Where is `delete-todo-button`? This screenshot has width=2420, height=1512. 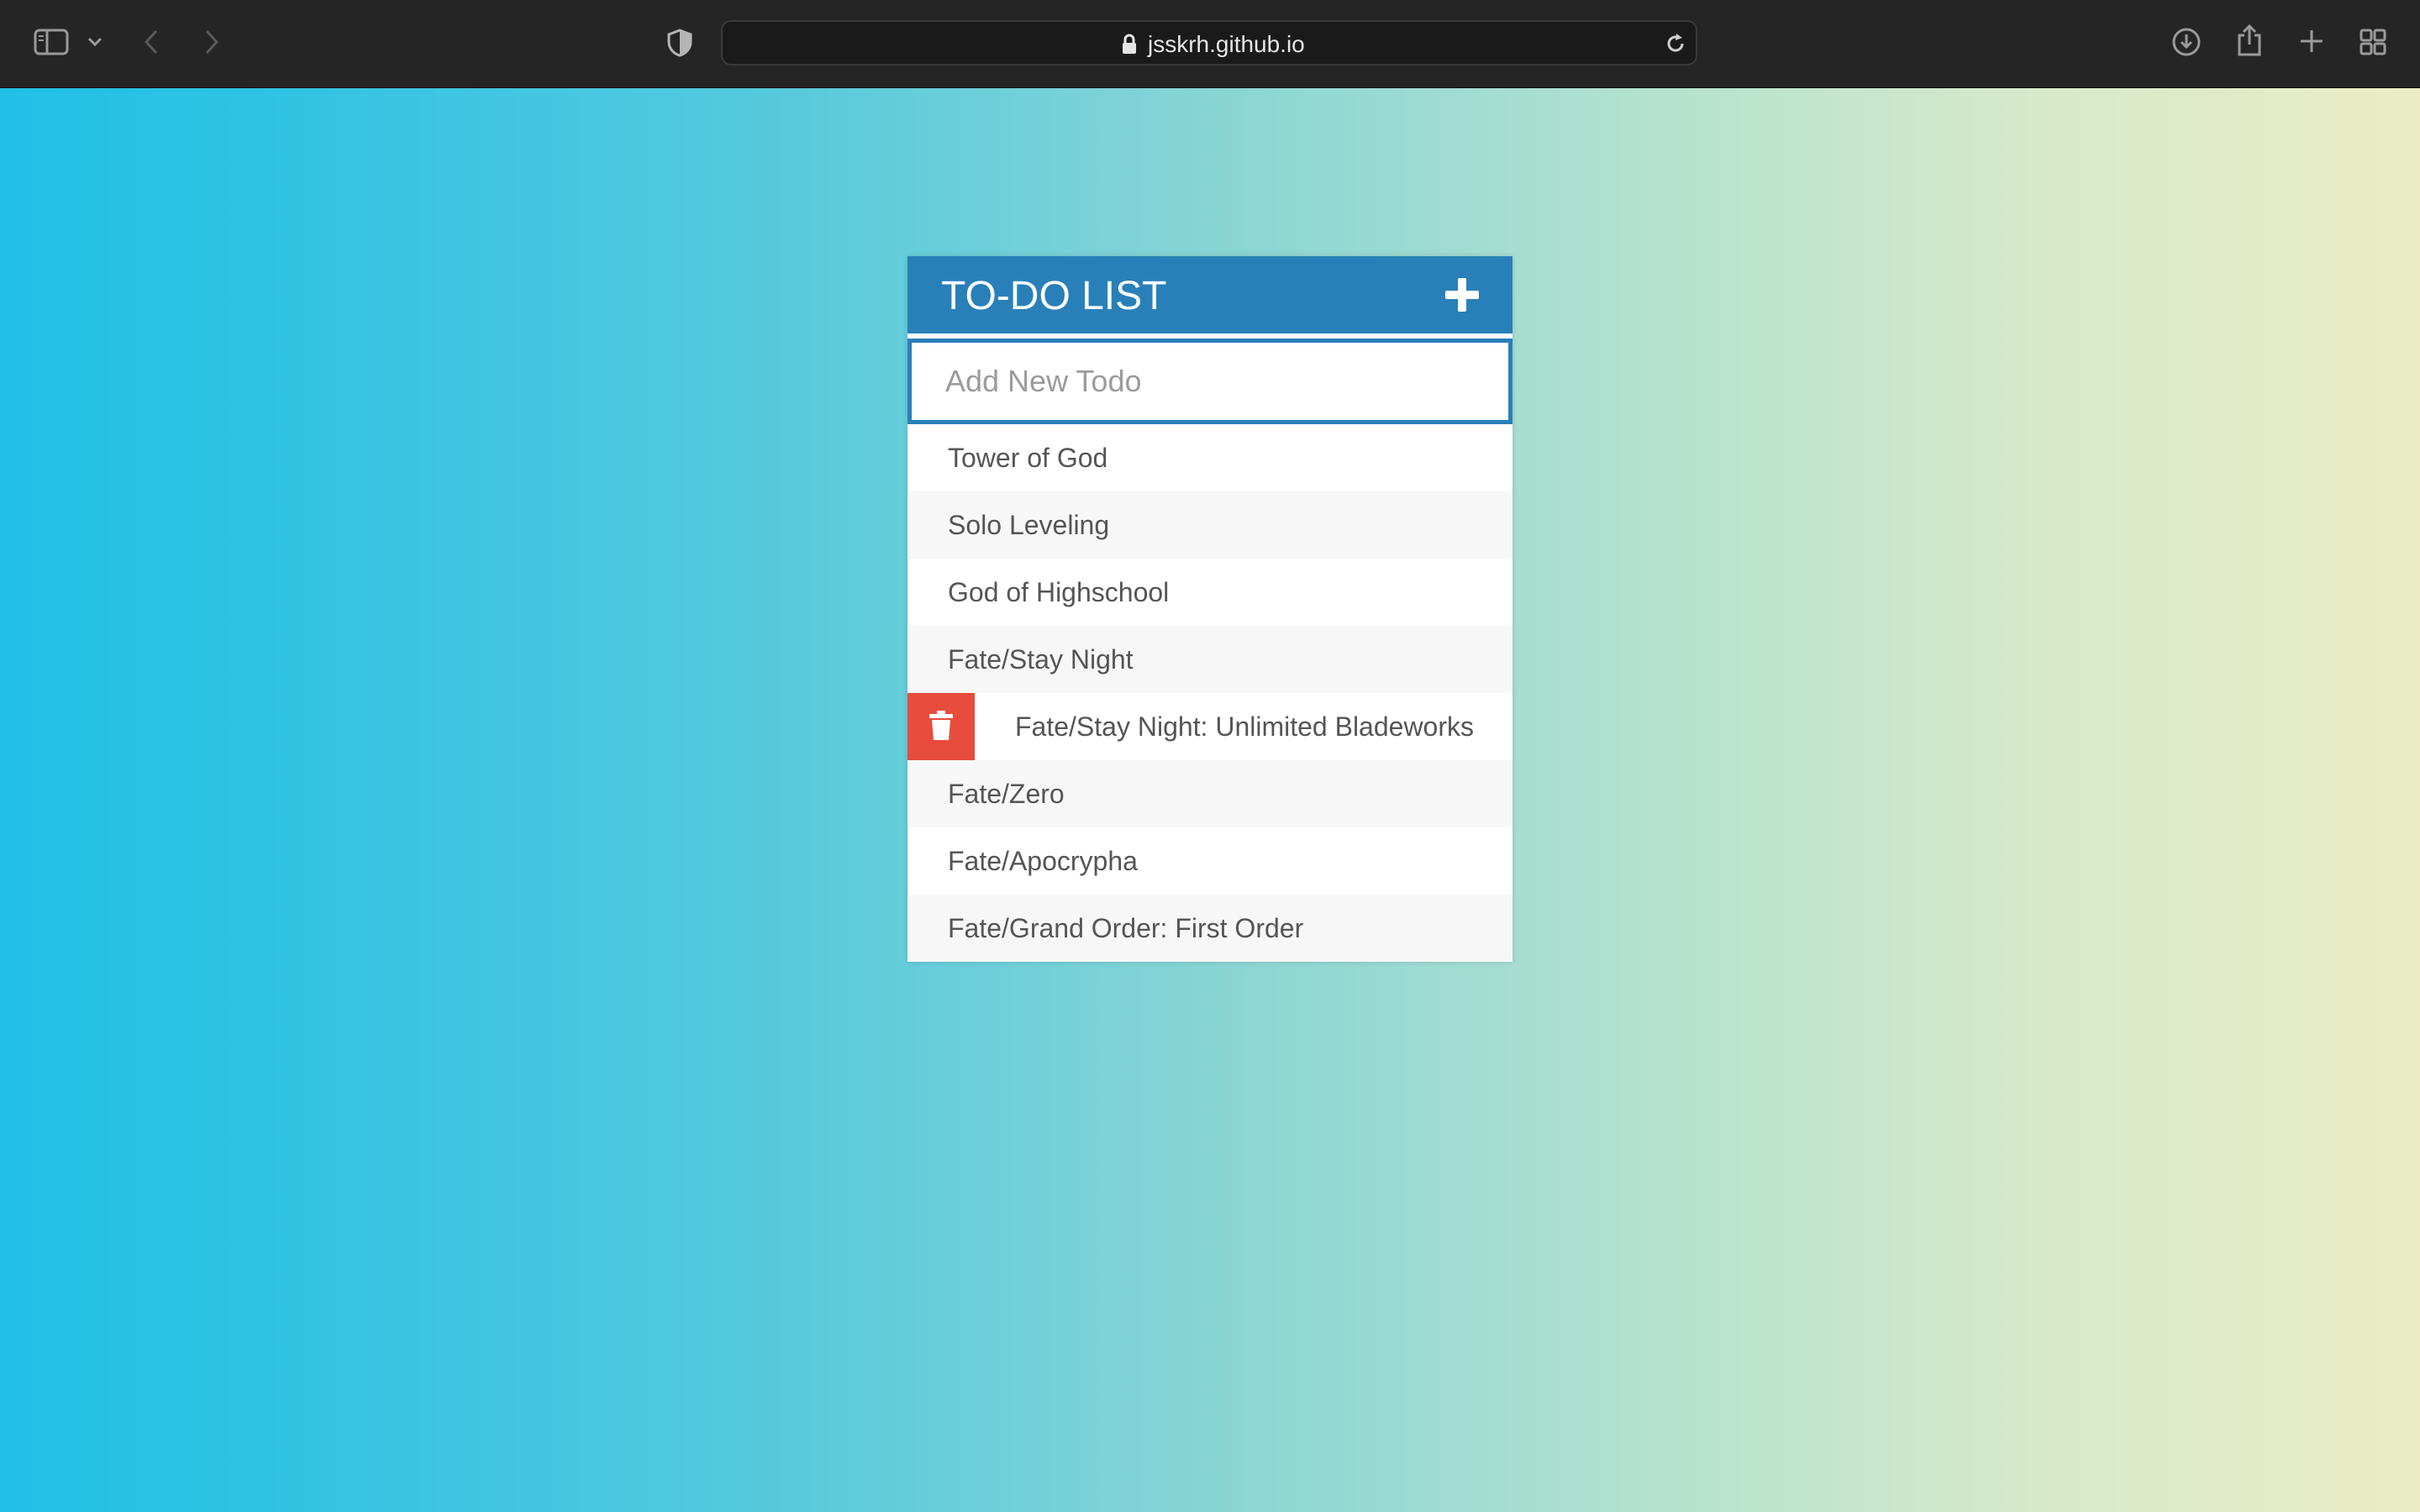
delete-todo-button is located at coordinates (941, 726).